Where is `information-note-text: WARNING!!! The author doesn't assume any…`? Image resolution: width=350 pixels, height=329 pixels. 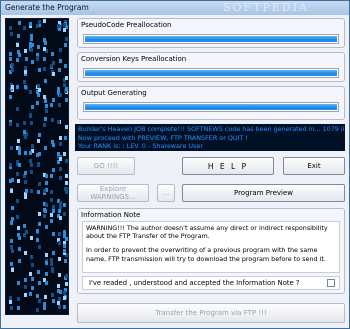 information-note-text: WARNING!!! The author doesn't assume any… is located at coordinates (211, 247).